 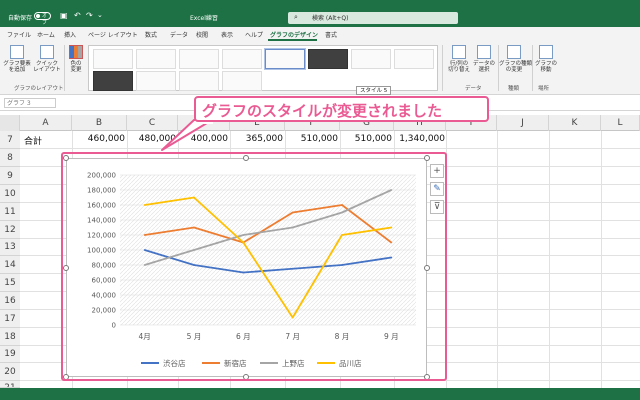 What do you see at coordinates (20, 18) in the screenshot?
I see `autosave-label: 自動保存` at bounding box center [20, 18].